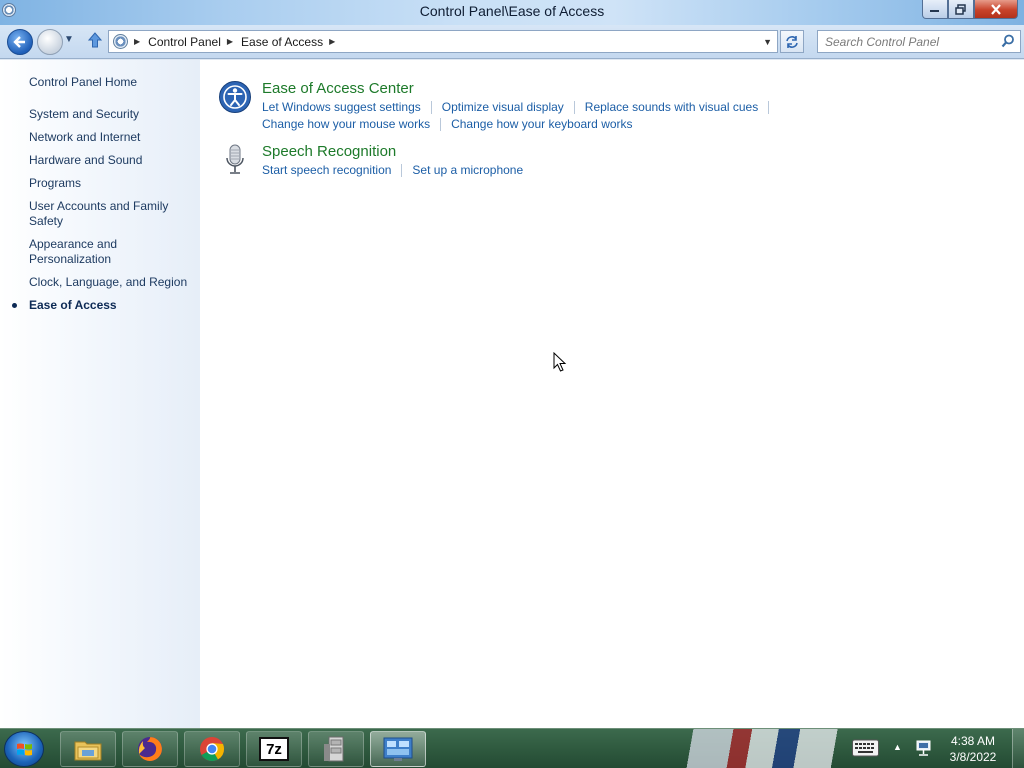  What do you see at coordinates (338, 88) in the screenshot?
I see `ease-of-access-center-heading: Ease of Access Center` at bounding box center [338, 88].